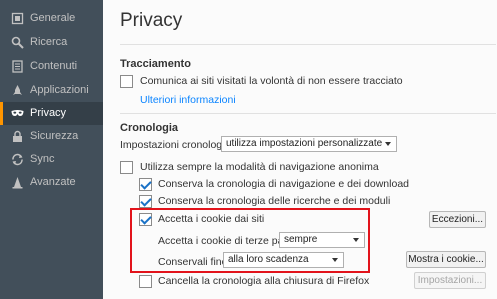  Describe the element at coordinates (145, 281) in the screenshot. I see `clear-on-close-checkbox` at that location.